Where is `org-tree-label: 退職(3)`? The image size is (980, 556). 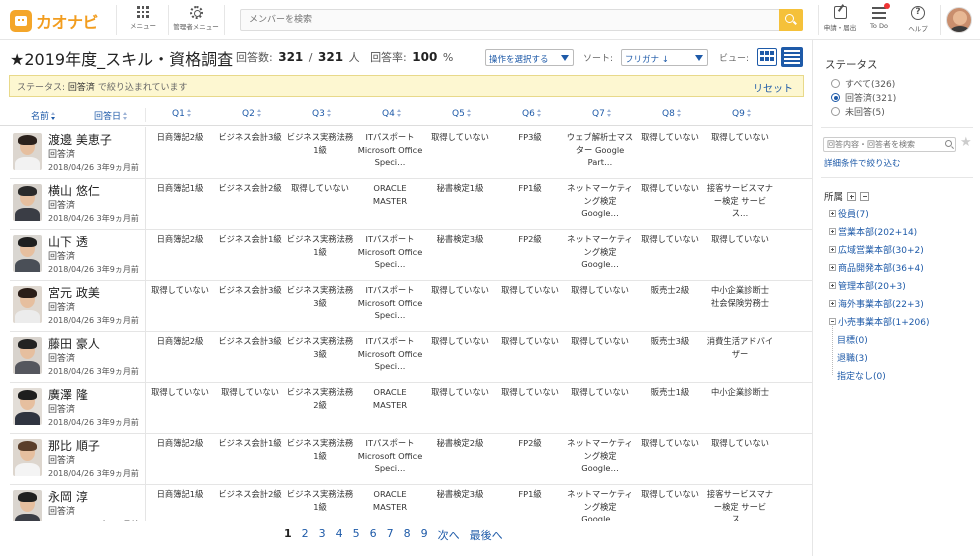
org-tree-label: 退職(3) is located at coordinates (852, 357).